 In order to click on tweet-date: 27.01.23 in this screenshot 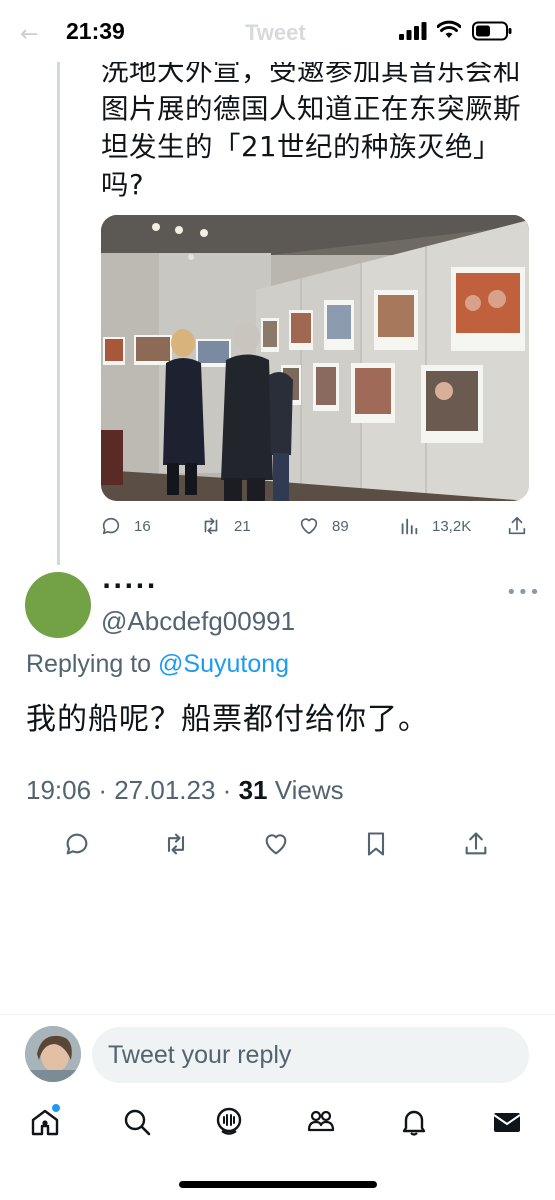, I will do `click(164, 790)`.